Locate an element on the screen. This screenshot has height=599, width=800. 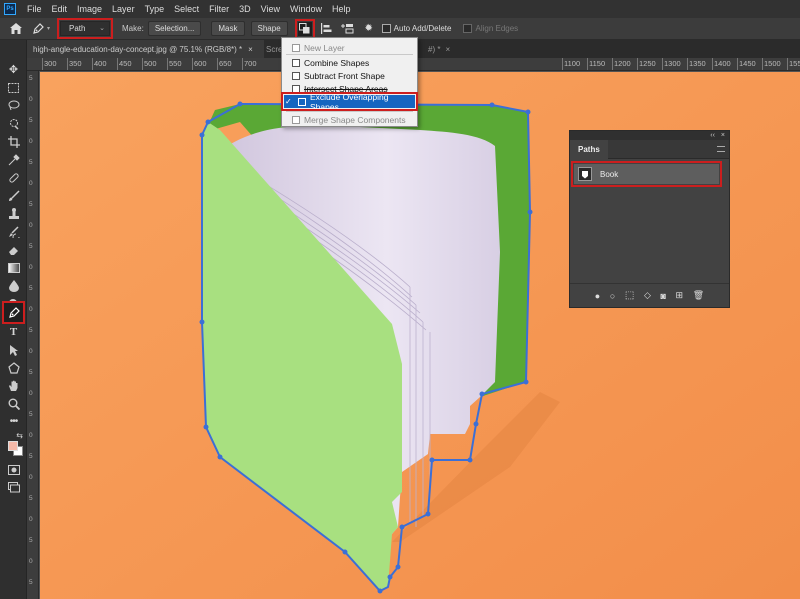
menu-3d: 3D is located at coordinates (245, 9).